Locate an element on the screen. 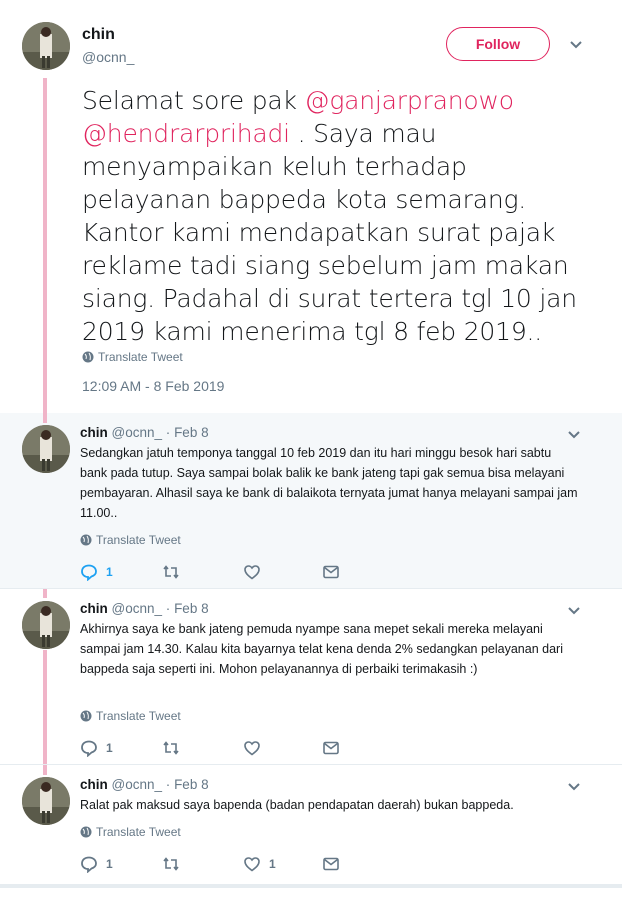  mention-link: @ganjarpranowo is located at coordinates (409, 100).